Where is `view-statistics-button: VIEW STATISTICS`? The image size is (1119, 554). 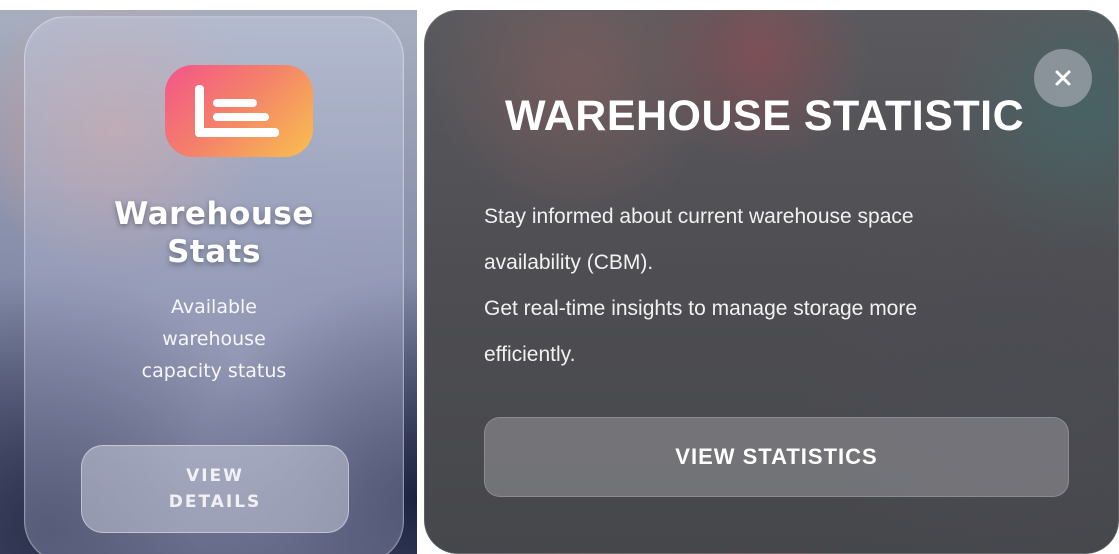
view-statistics-button: VIEW STATISTICS is located at coordinates (776, 457).